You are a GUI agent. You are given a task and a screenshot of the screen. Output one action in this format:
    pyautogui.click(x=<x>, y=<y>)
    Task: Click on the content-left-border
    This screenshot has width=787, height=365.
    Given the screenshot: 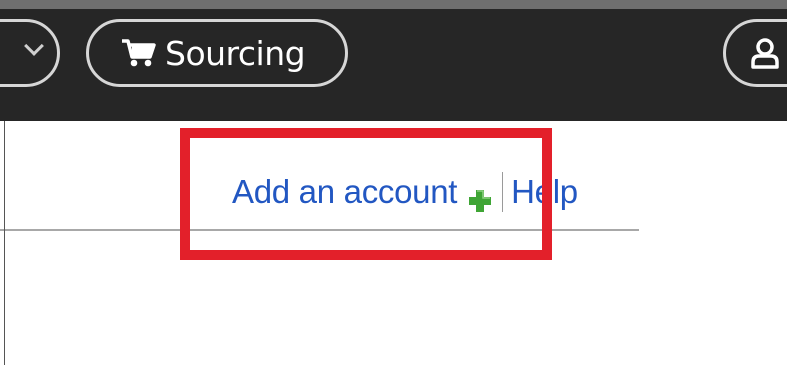 What is the action you would take?
    pyautogui.click(x=4, y=243)
    